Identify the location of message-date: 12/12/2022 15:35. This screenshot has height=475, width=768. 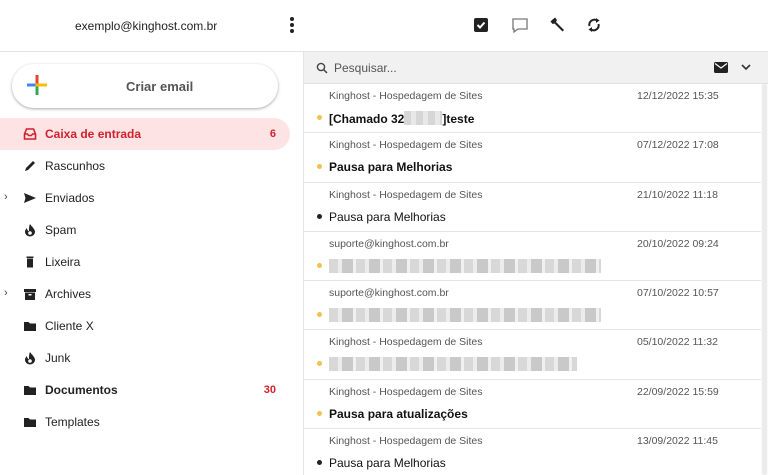
(678, 96).